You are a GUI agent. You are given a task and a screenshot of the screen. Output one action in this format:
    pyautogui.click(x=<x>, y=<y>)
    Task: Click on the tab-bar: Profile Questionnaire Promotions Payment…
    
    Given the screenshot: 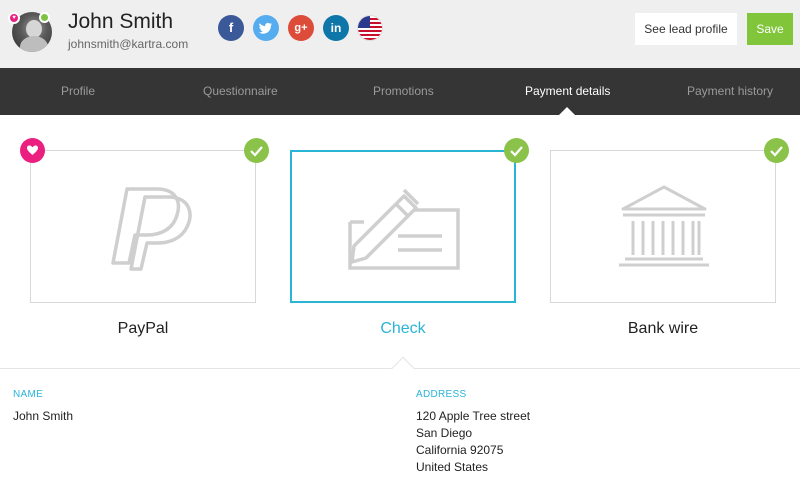 What is the action you would take?
    pyautogui.click(x=400, y=91)
    